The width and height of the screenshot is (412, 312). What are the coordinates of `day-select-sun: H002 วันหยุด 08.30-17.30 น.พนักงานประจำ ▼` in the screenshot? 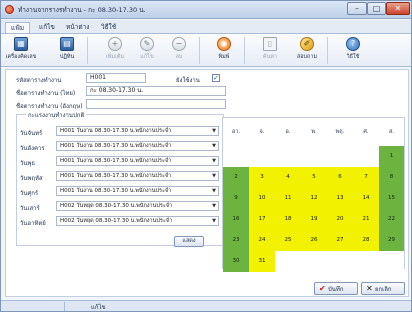 It's located at (137, 221).